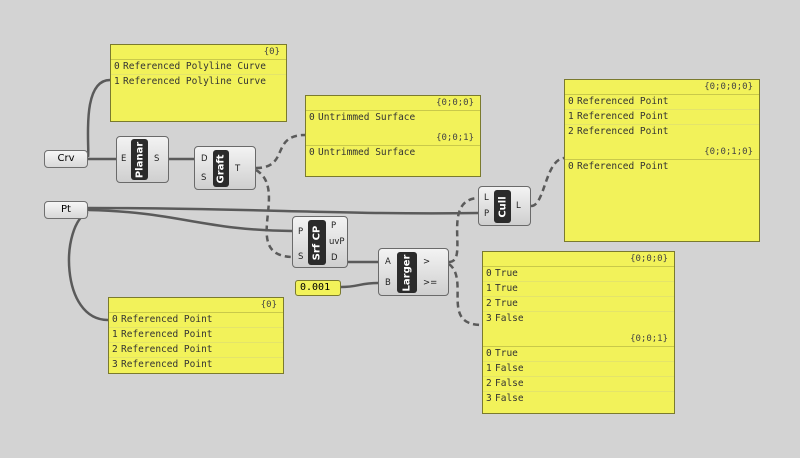 This screenshot has height=458, width=800. Describe the element at coordinates (359, 285) in the screenshot. I see `wire-tol-larger` at that location.